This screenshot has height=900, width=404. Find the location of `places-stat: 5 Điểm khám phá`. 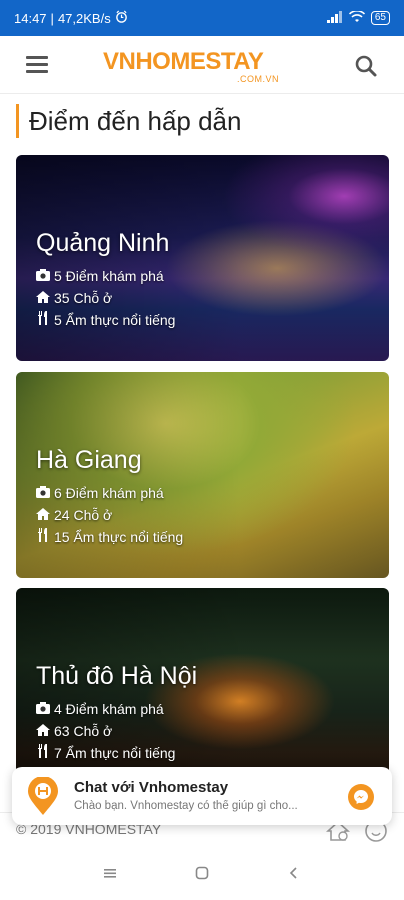

places-stat: 5 Điểm khám phá is located at coordinates (105, 276).